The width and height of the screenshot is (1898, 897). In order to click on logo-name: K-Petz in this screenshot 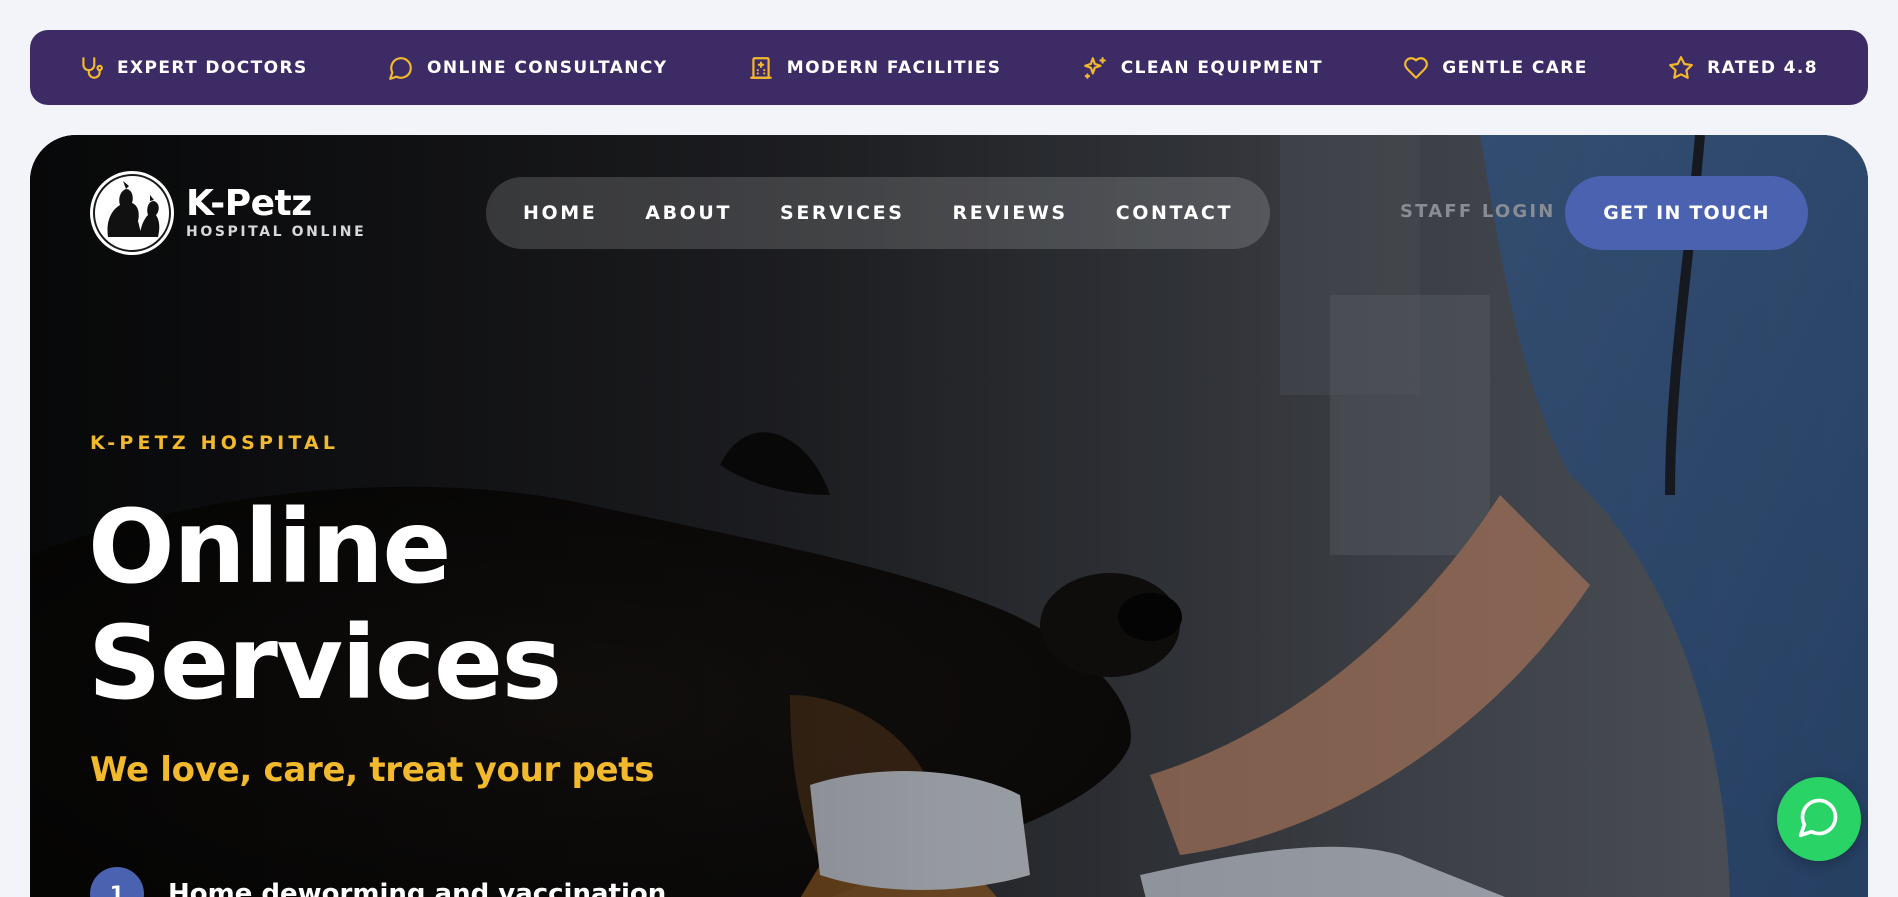, I will do `click(249, 203)`.